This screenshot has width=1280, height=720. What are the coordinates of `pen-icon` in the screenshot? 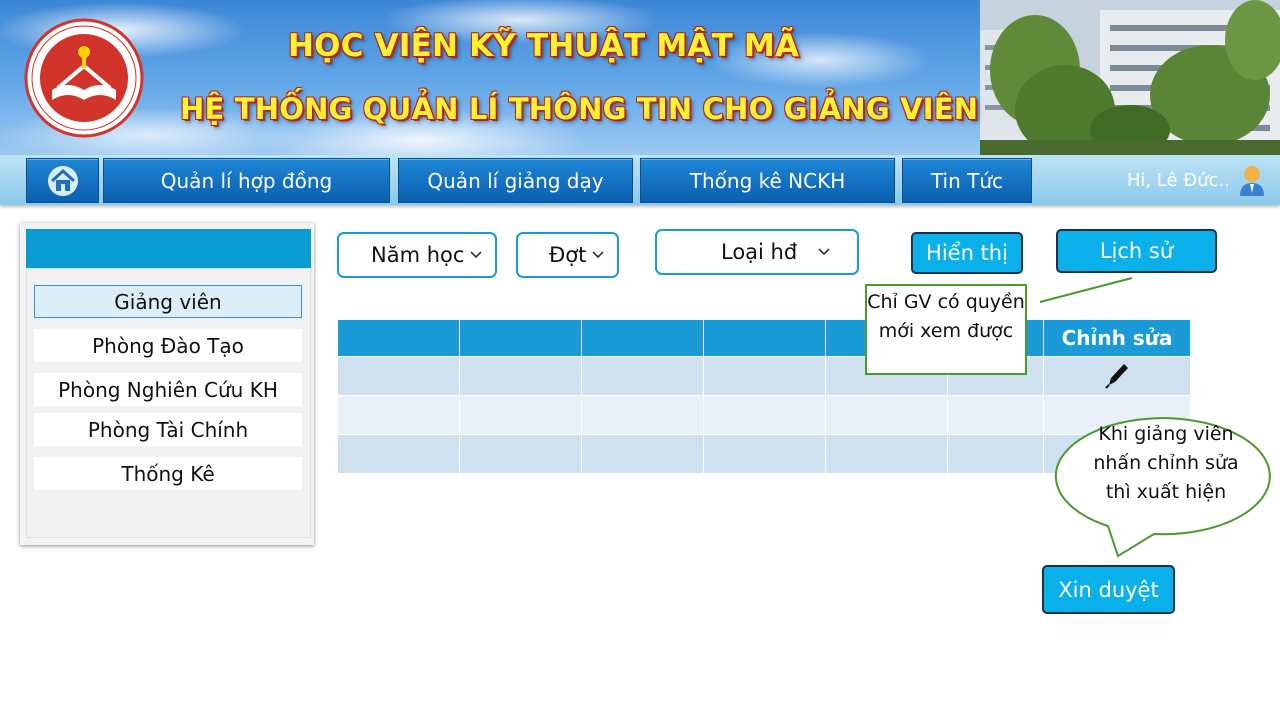 It's located at (1117, 376).